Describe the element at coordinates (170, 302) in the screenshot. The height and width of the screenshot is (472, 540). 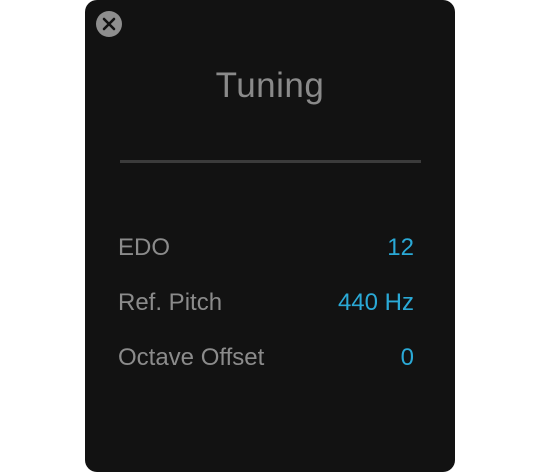
I see `ref-pitch-label: Ref. Pitch` at that location.